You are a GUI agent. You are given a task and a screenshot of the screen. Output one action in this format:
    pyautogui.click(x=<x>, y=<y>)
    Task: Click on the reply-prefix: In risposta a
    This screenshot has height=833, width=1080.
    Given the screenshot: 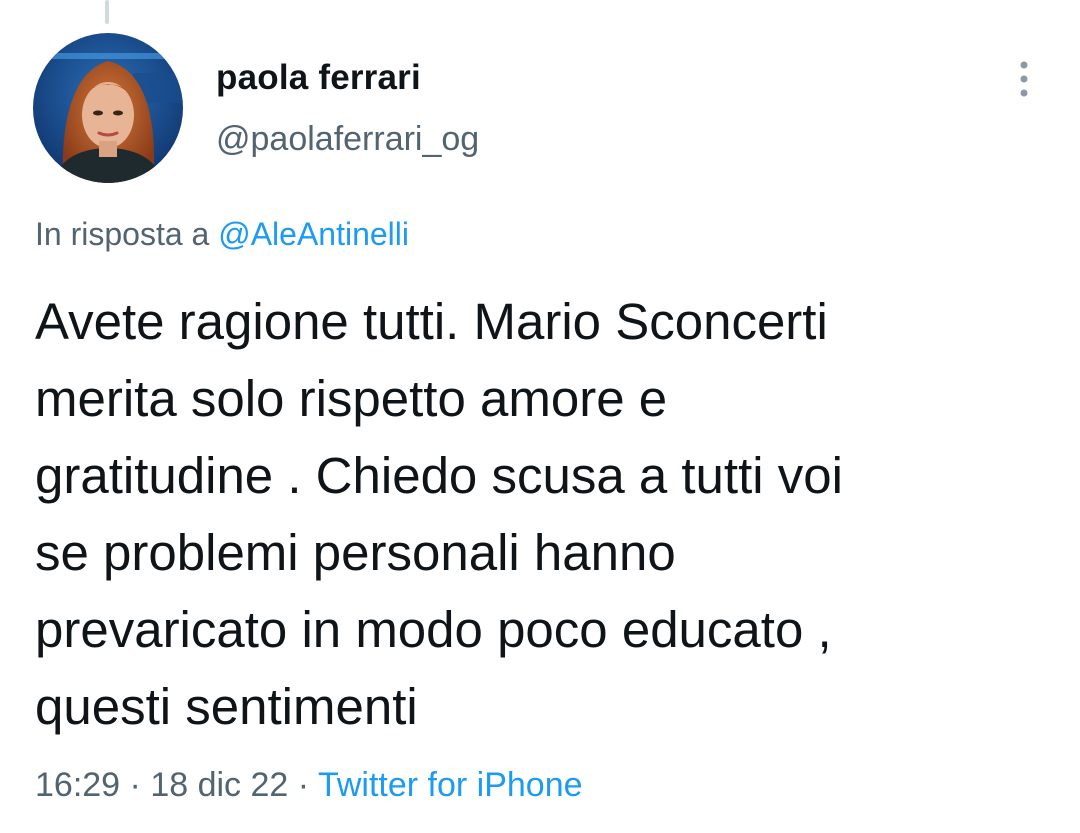 What is the action you would take?
    pyautogui.click(x=122, y=234)
    